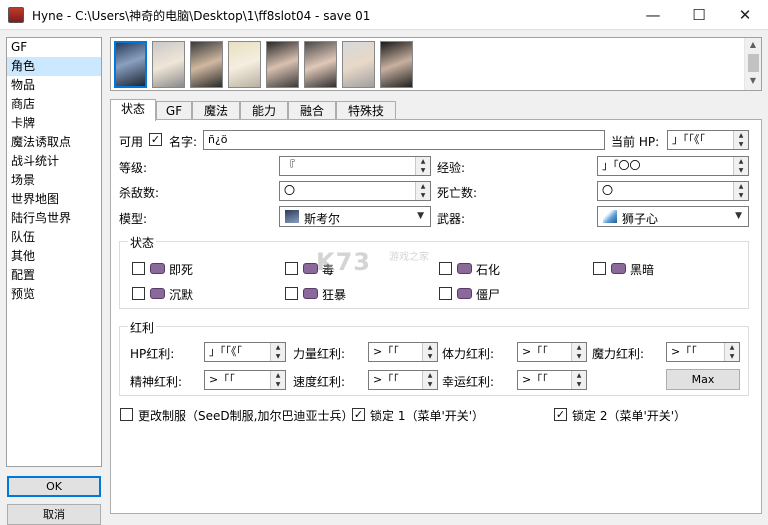 Image resolution: width=768 pixels, height=525 pixels. I want to click on status-death-checkbox, so click(138, 268).